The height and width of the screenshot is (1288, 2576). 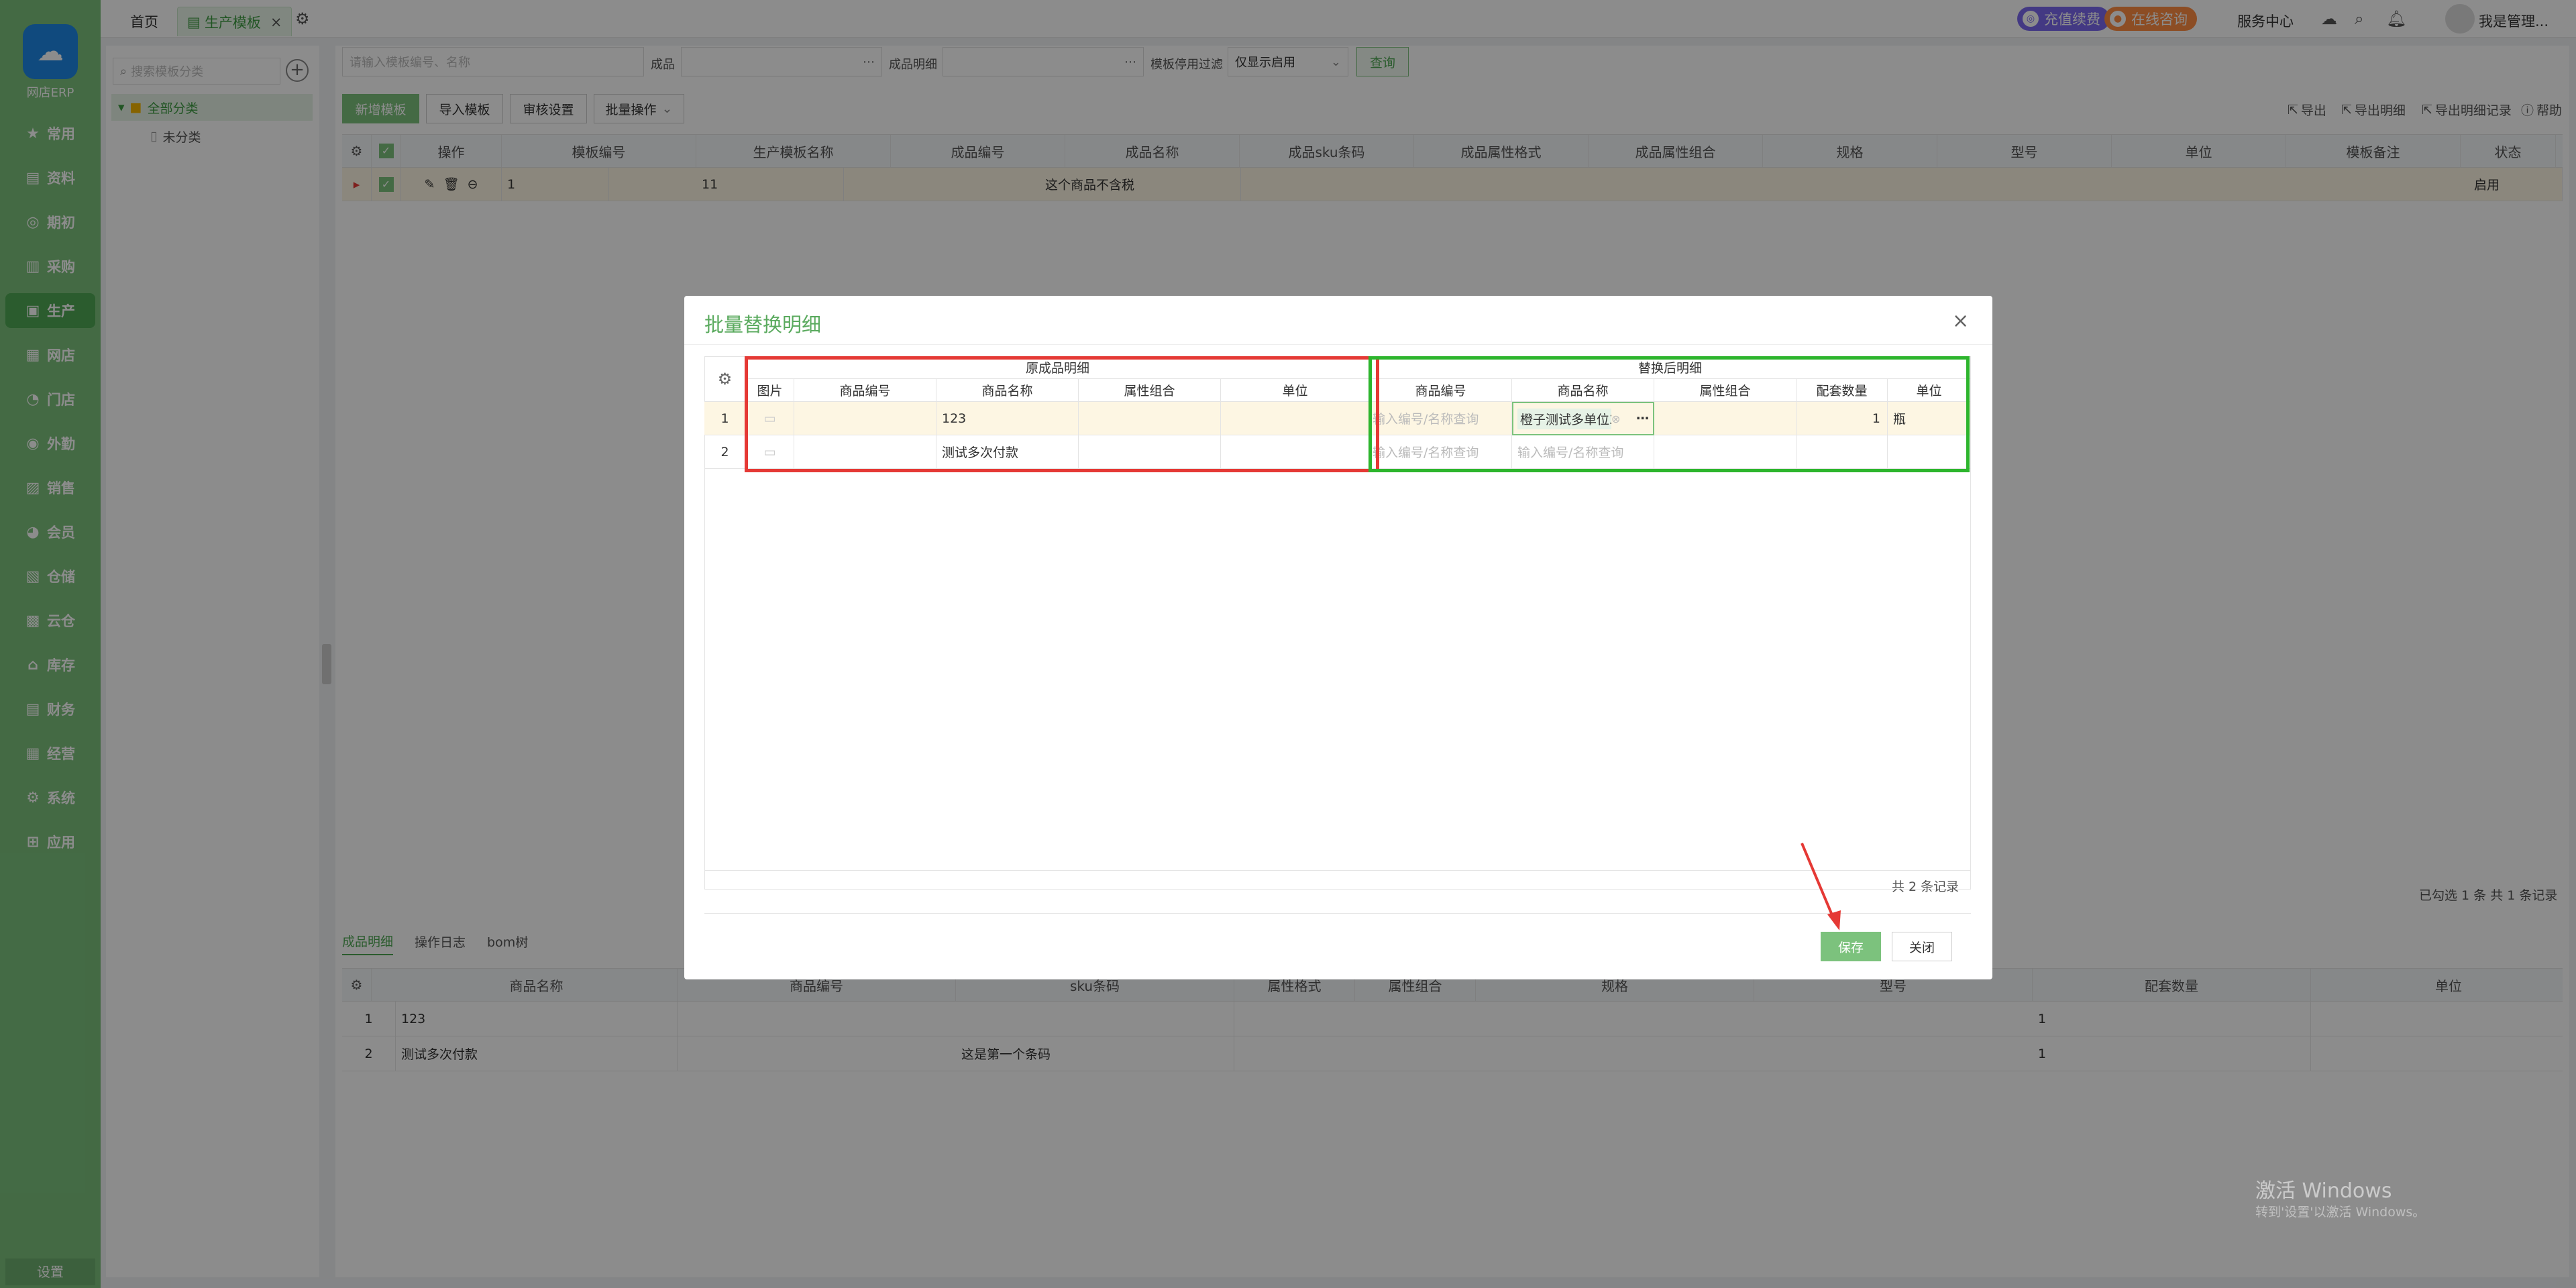 I want to click on table-footer-divider, so click(x=1337, y=870).